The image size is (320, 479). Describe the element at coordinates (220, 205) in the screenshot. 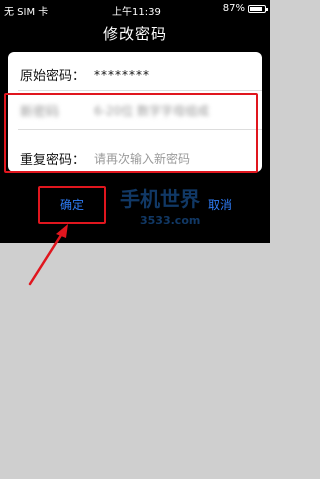

I see `cancel-button: 取消` at that location.